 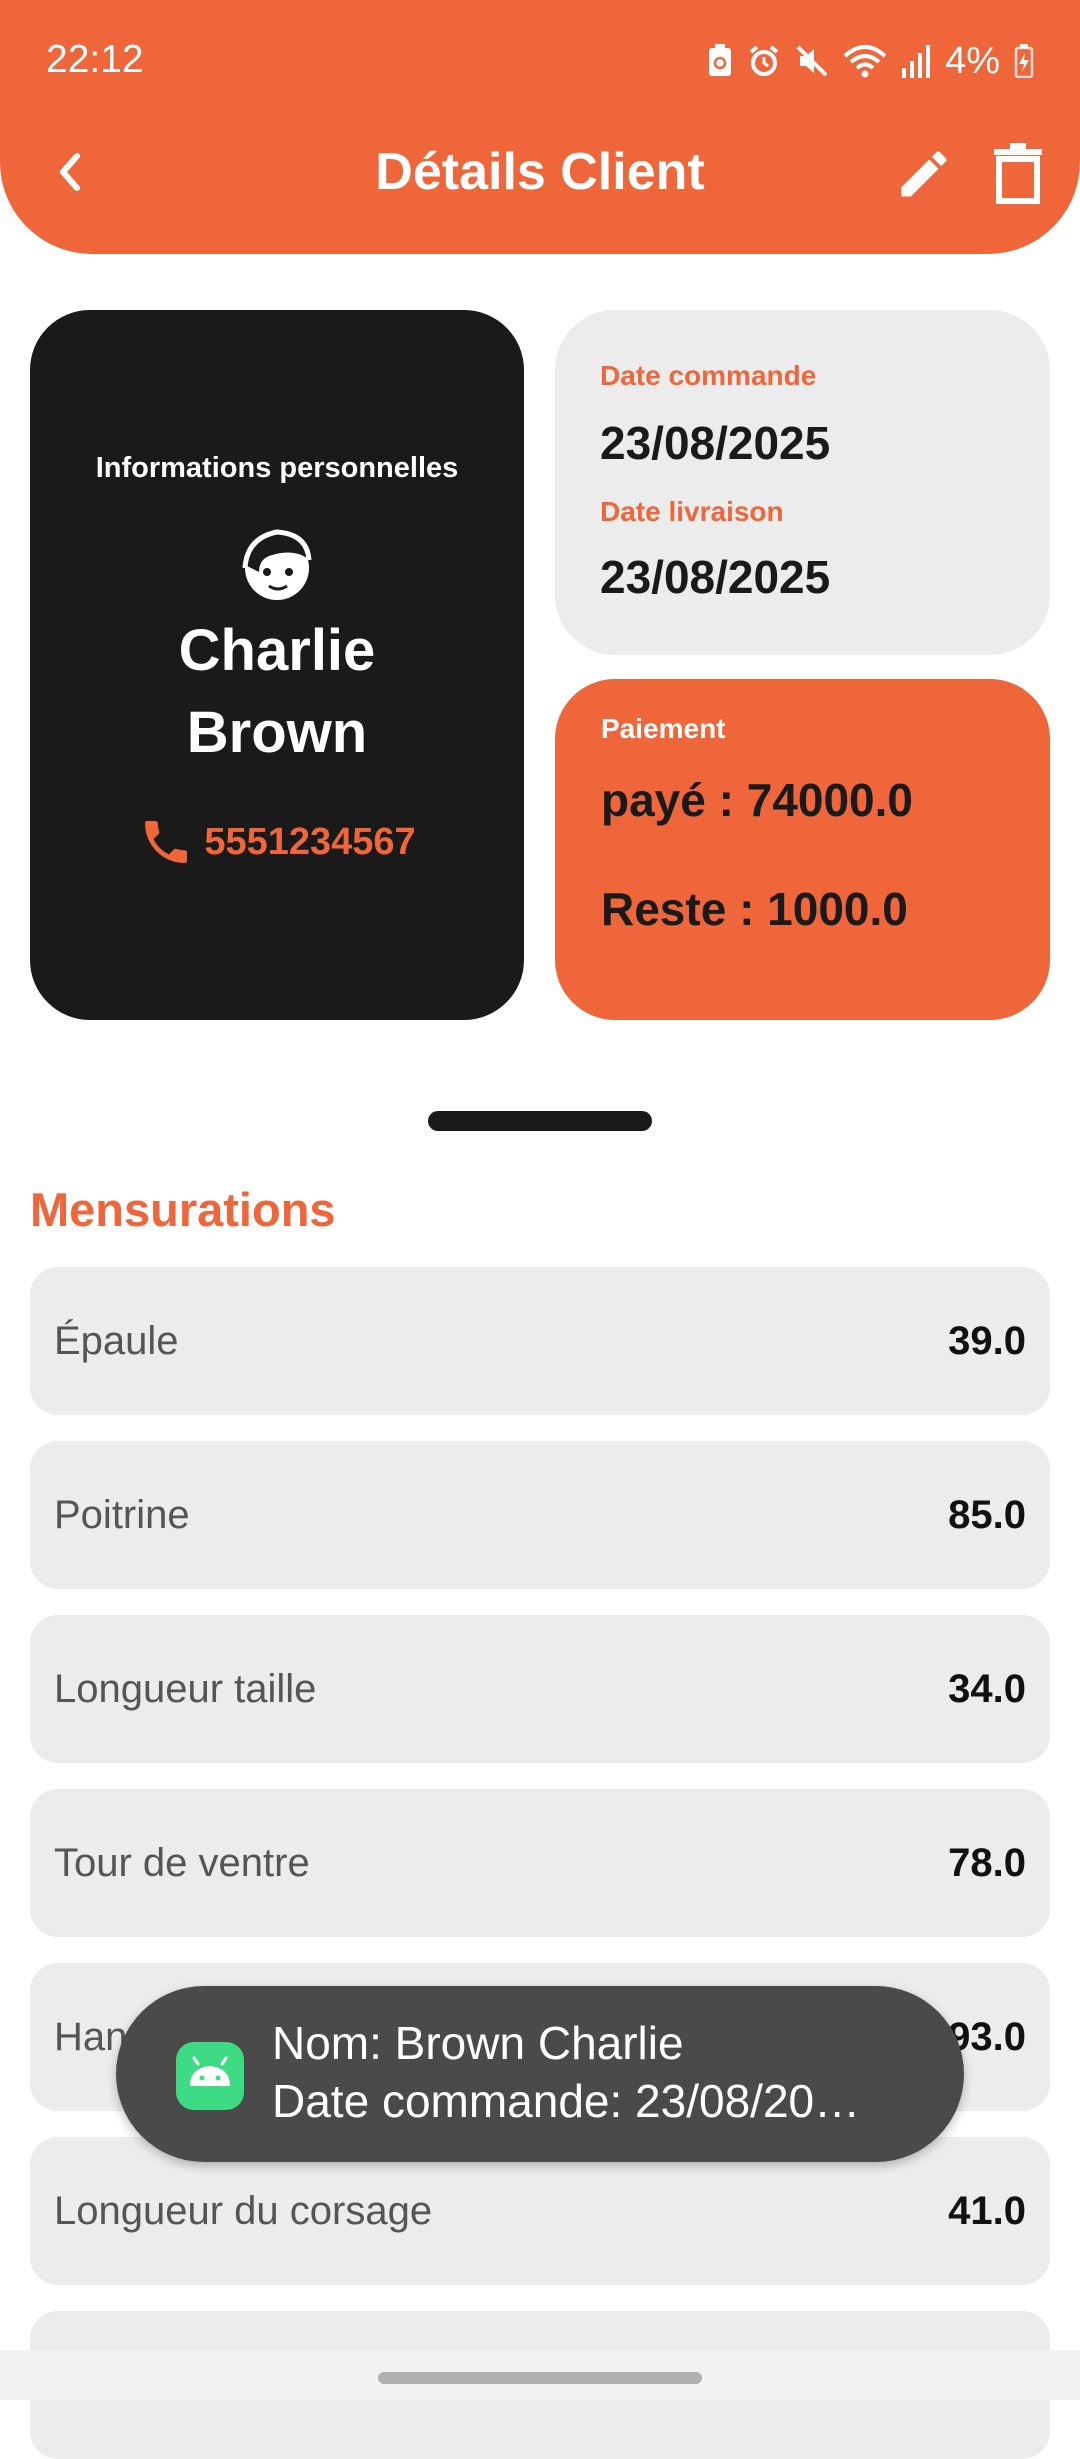 What do you see at coordinates (277, 692) in the screenshot?
I see `client-name: Charlie Brown` at bounding box center [277, 692].